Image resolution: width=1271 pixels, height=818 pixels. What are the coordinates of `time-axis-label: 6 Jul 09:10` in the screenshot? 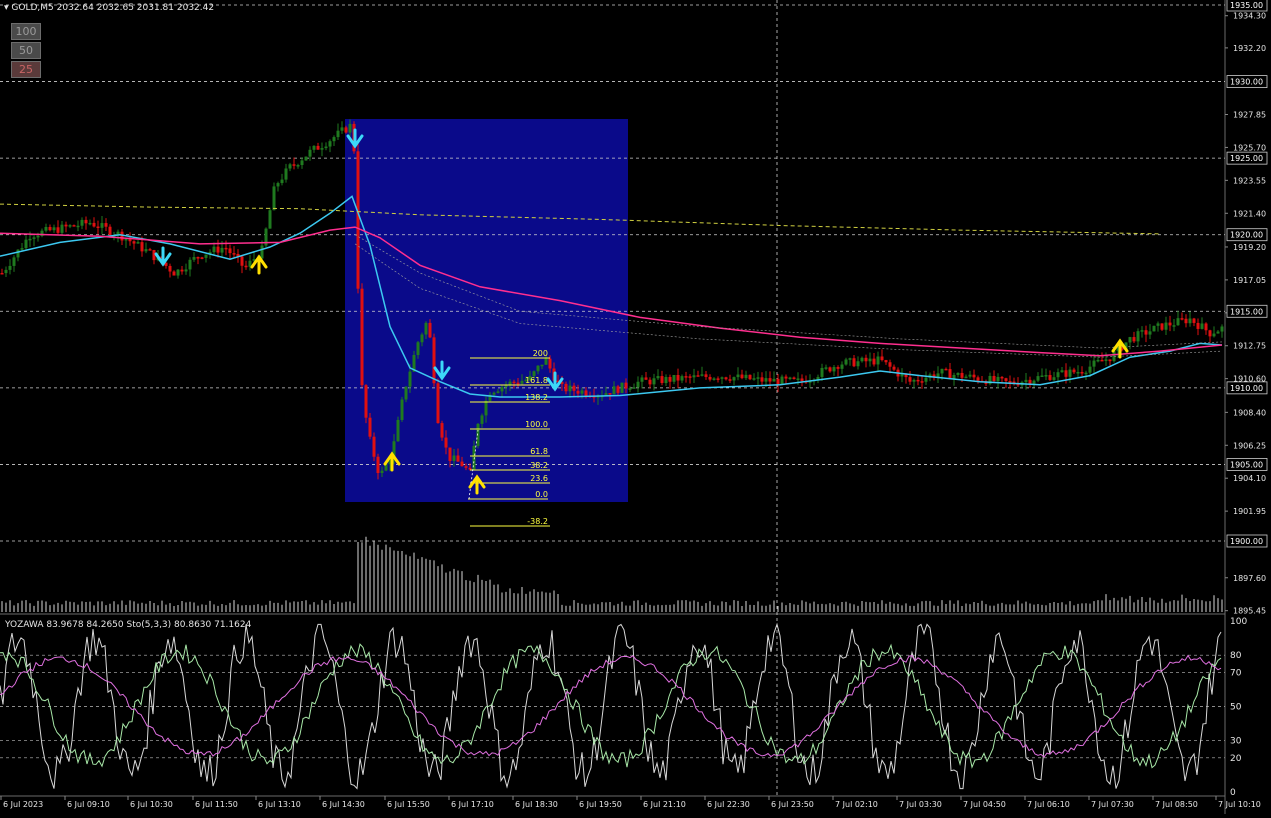 It's located at (88, 804).